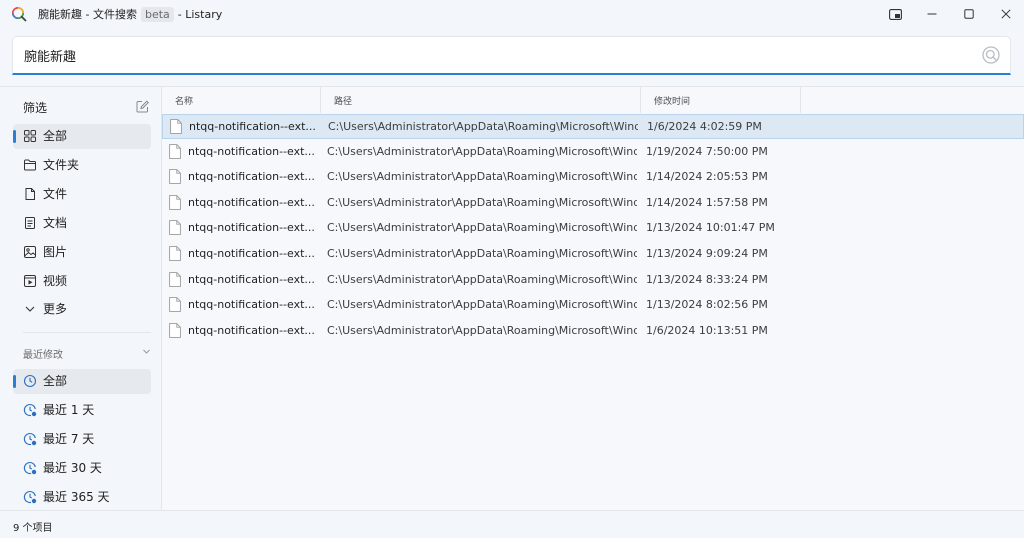  Describe the element at coordinates (704, 126) in the screenshot. I see `modified-time-cell: 1/6/2024 4:02:59 PM` at that location.